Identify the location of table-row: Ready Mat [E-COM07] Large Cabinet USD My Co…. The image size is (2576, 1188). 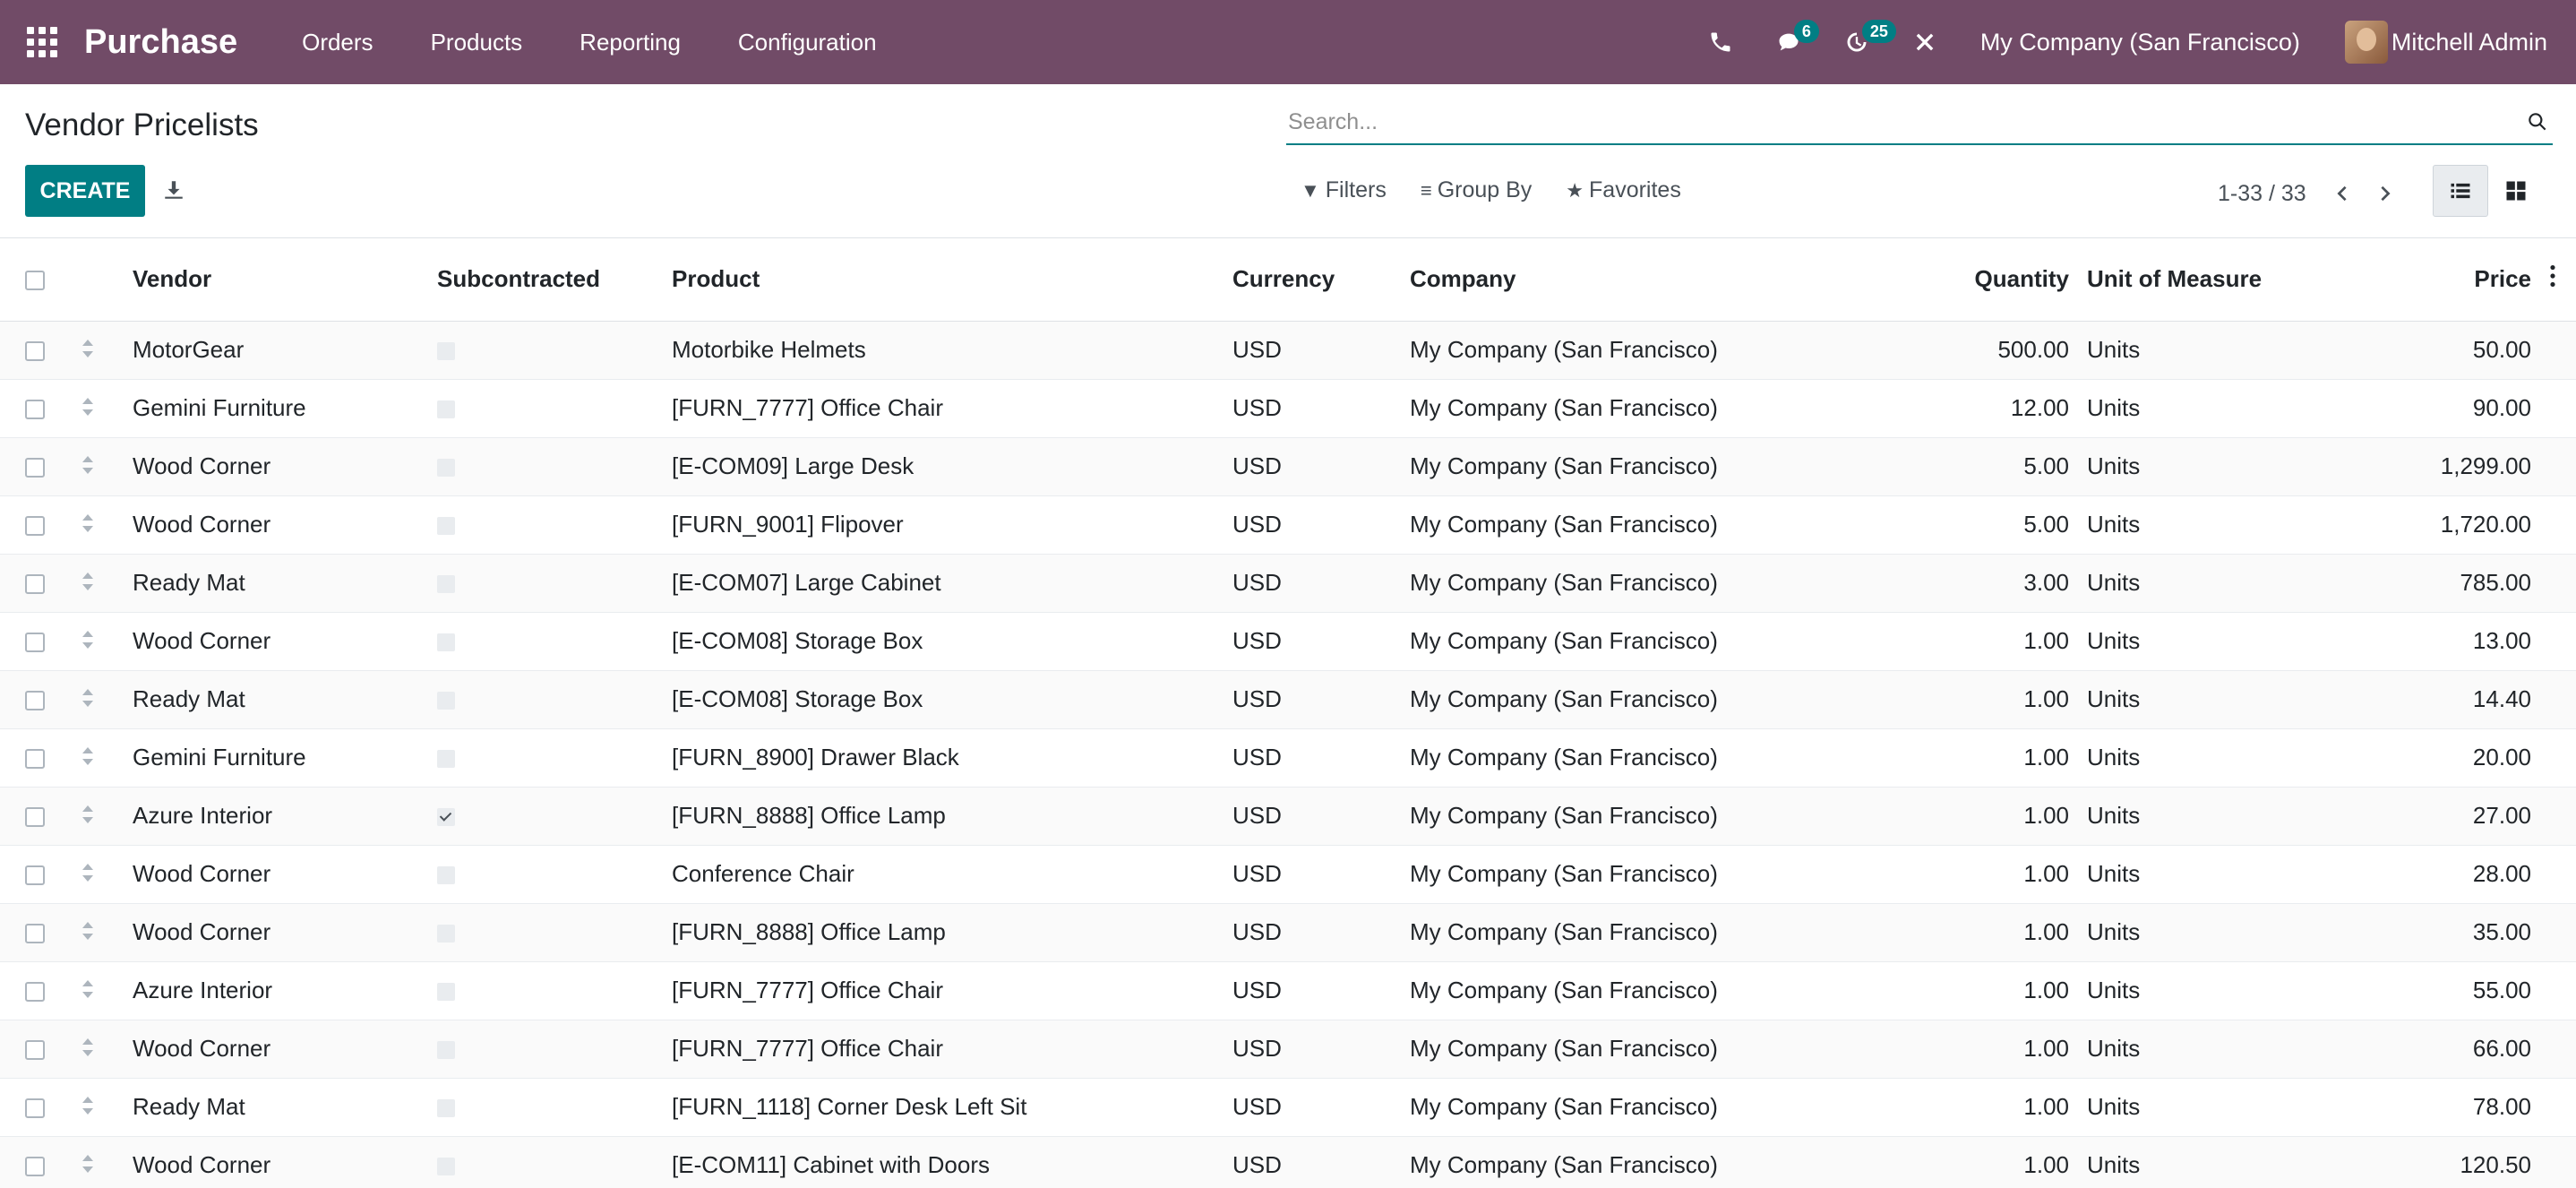
(1288, 583).